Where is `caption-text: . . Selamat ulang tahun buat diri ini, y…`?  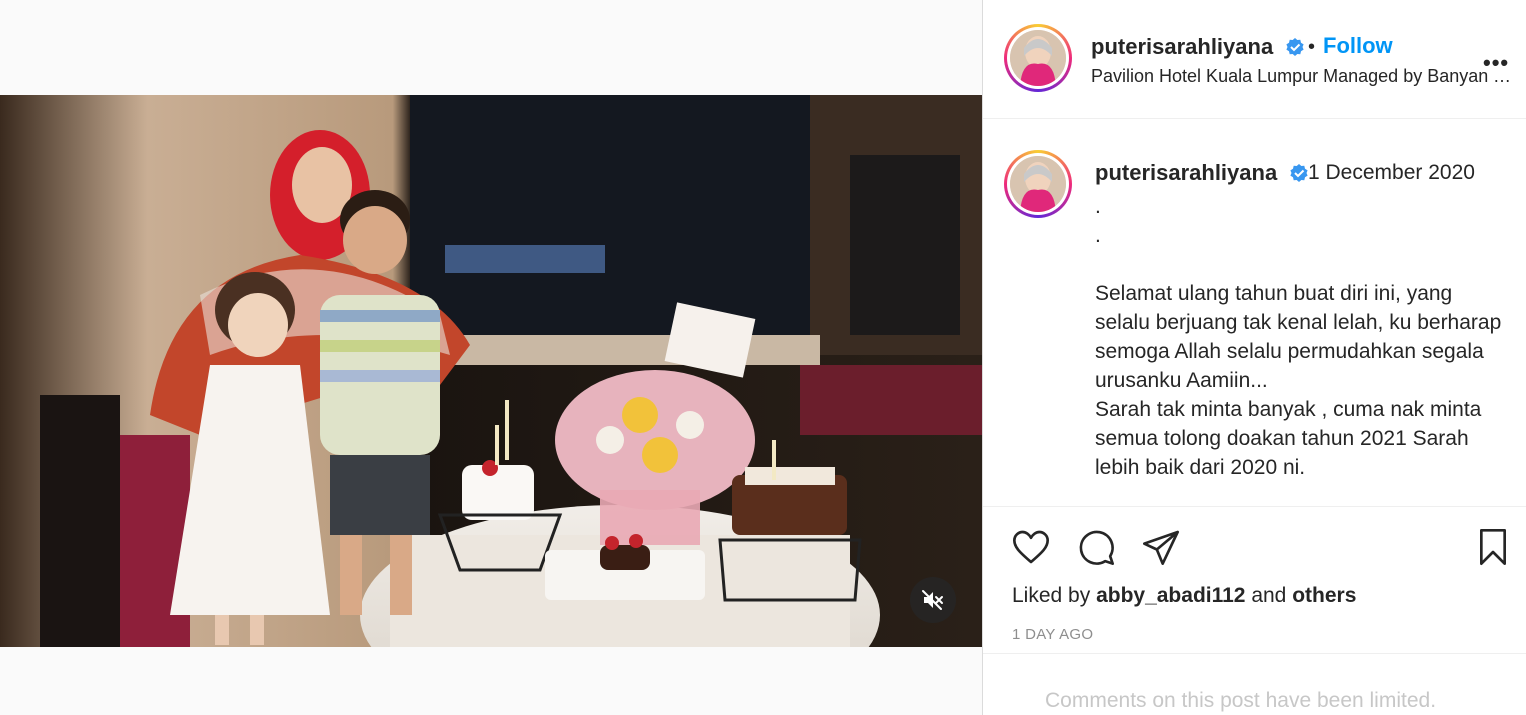
caption-text: . . Selamat ulang tahun buat diri ini, y… is located at coordinates (1298, 337).